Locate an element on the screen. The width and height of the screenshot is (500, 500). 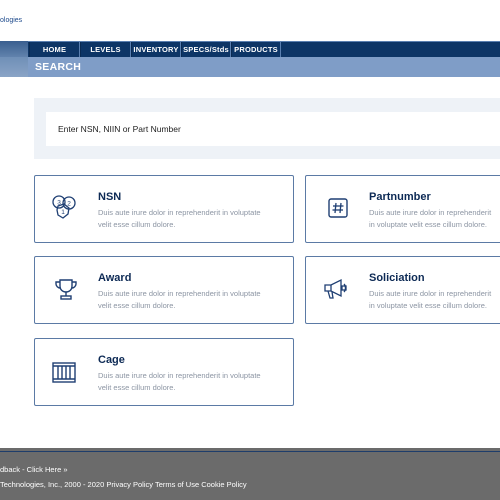
card-title: NSN is located at coordinates (110, 197).